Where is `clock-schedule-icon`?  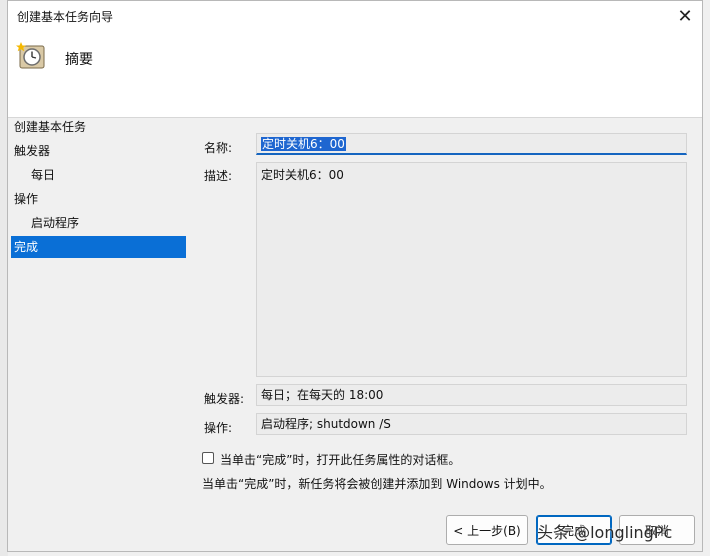
clock-schedule-icon is located at coordinates (30, 55).